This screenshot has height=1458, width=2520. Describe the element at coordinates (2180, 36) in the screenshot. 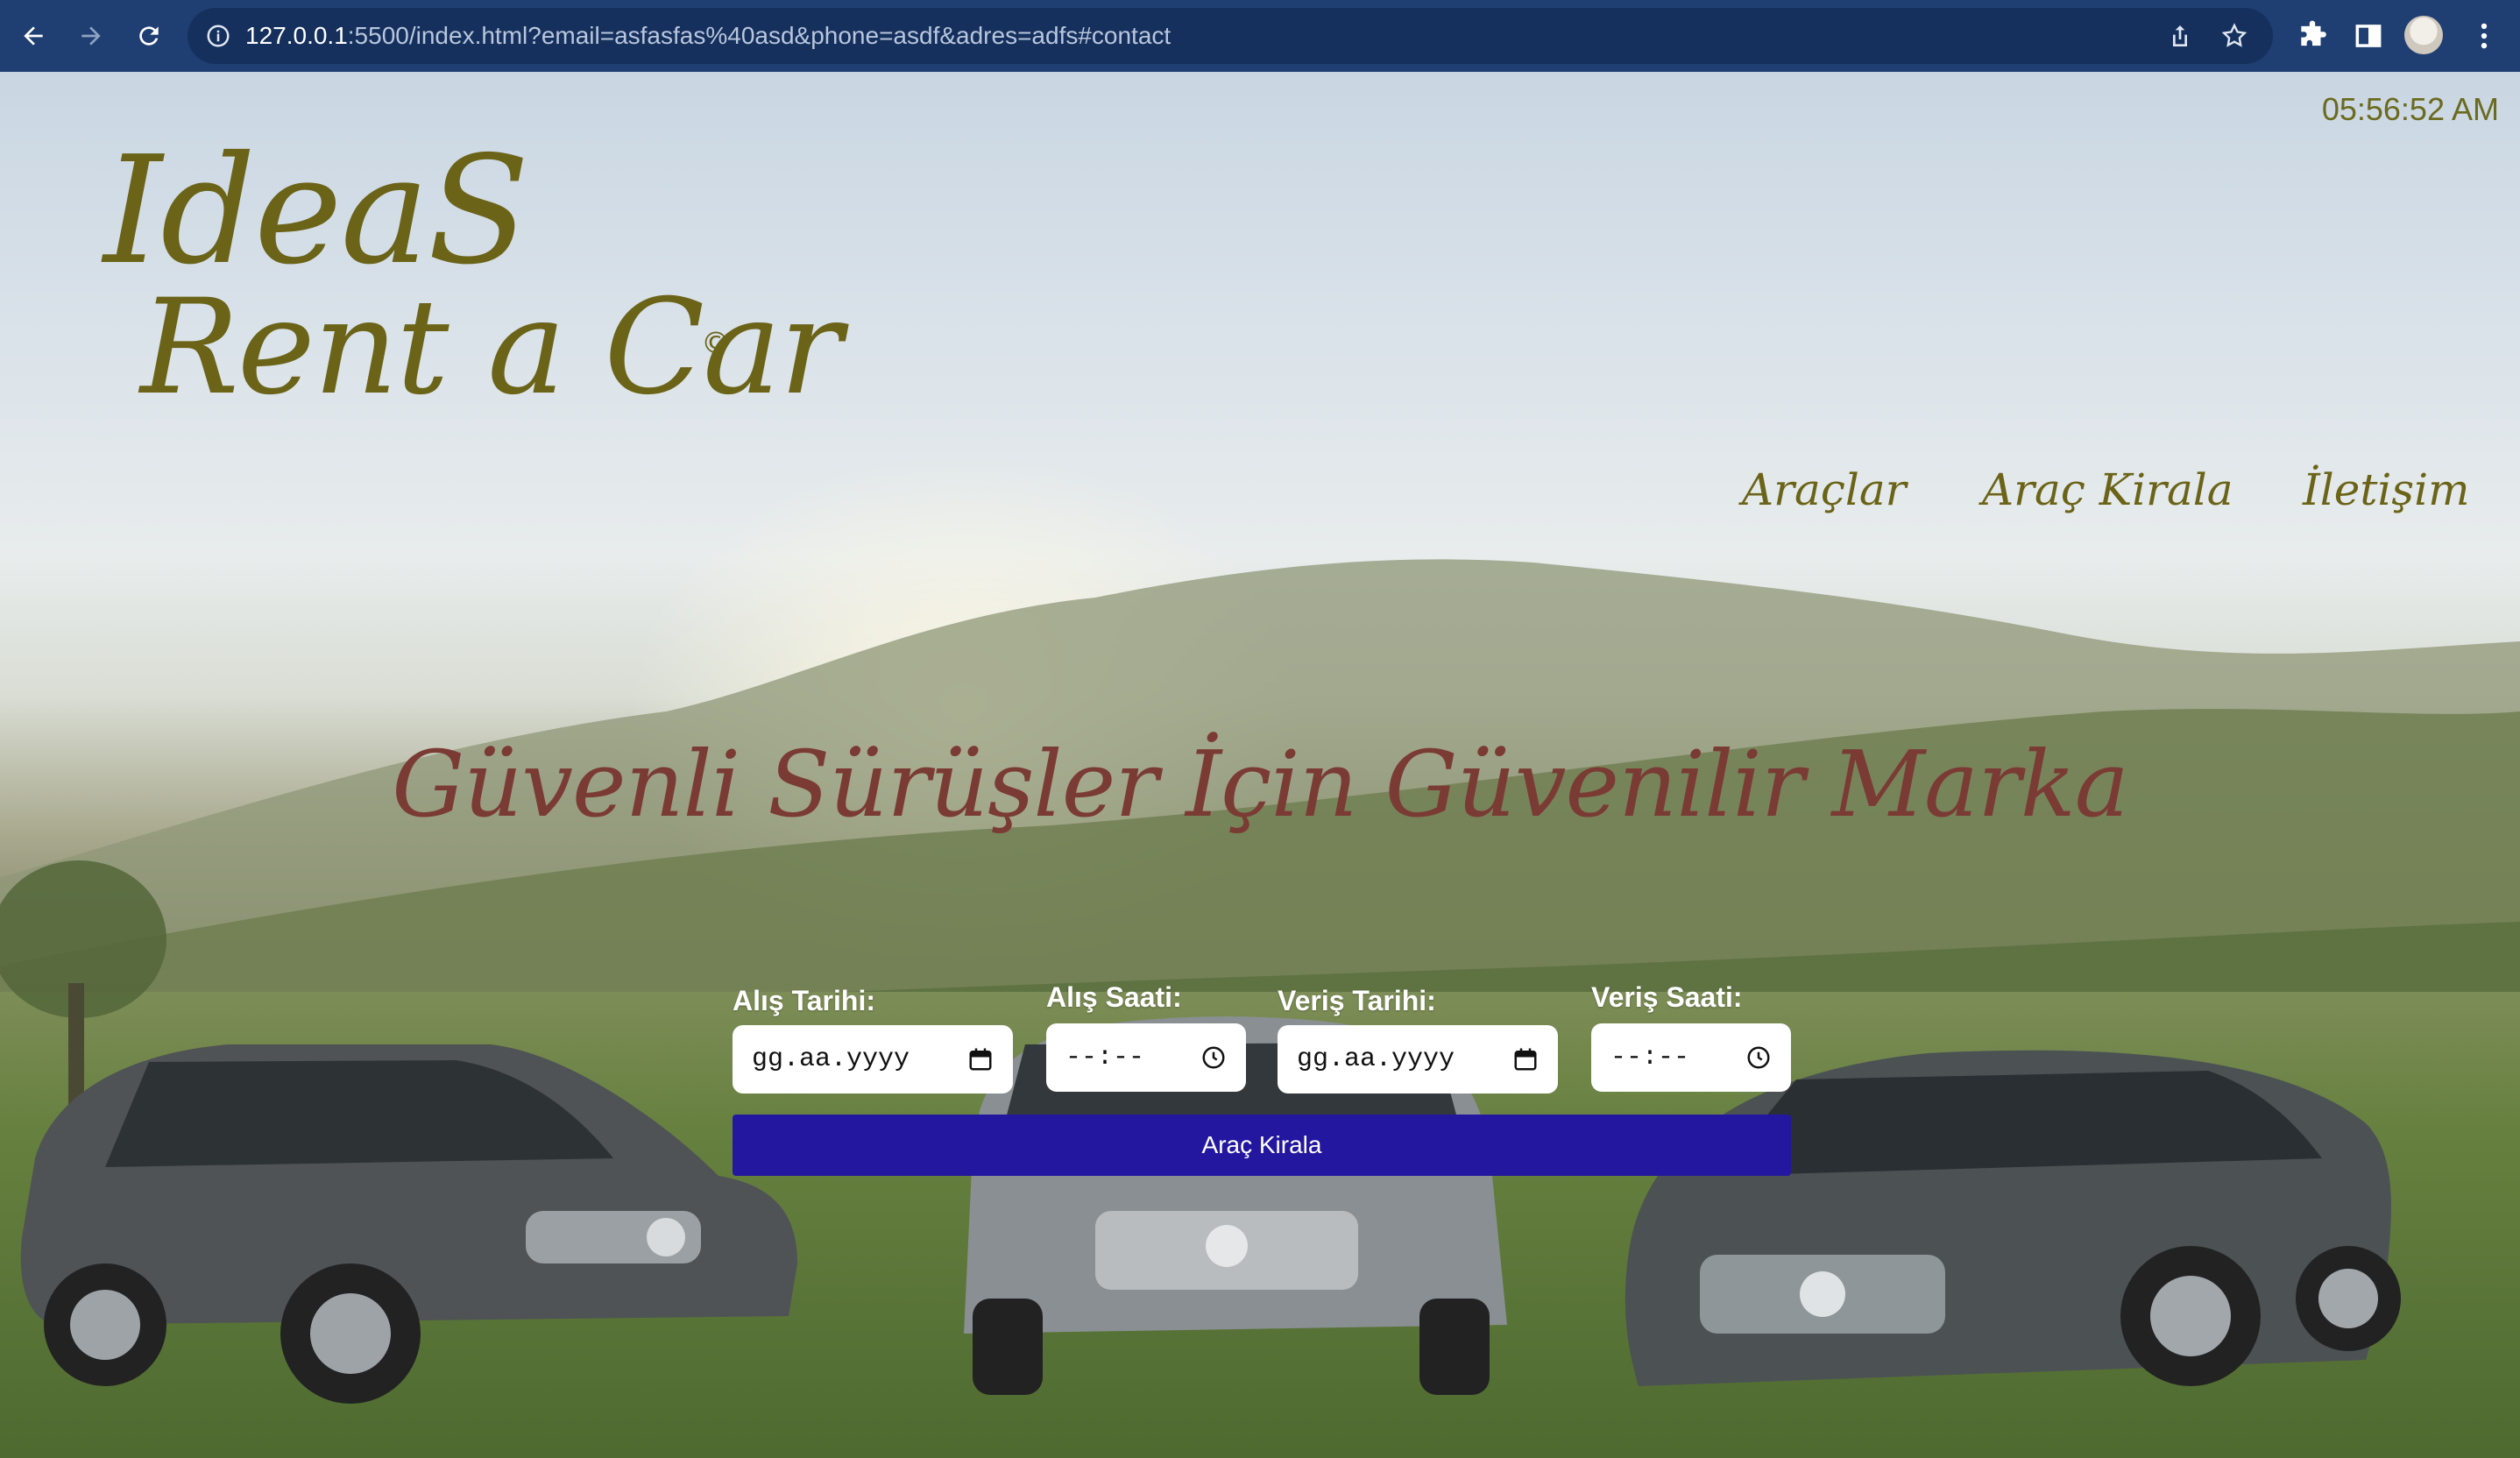

I see `share-icon` at that location.